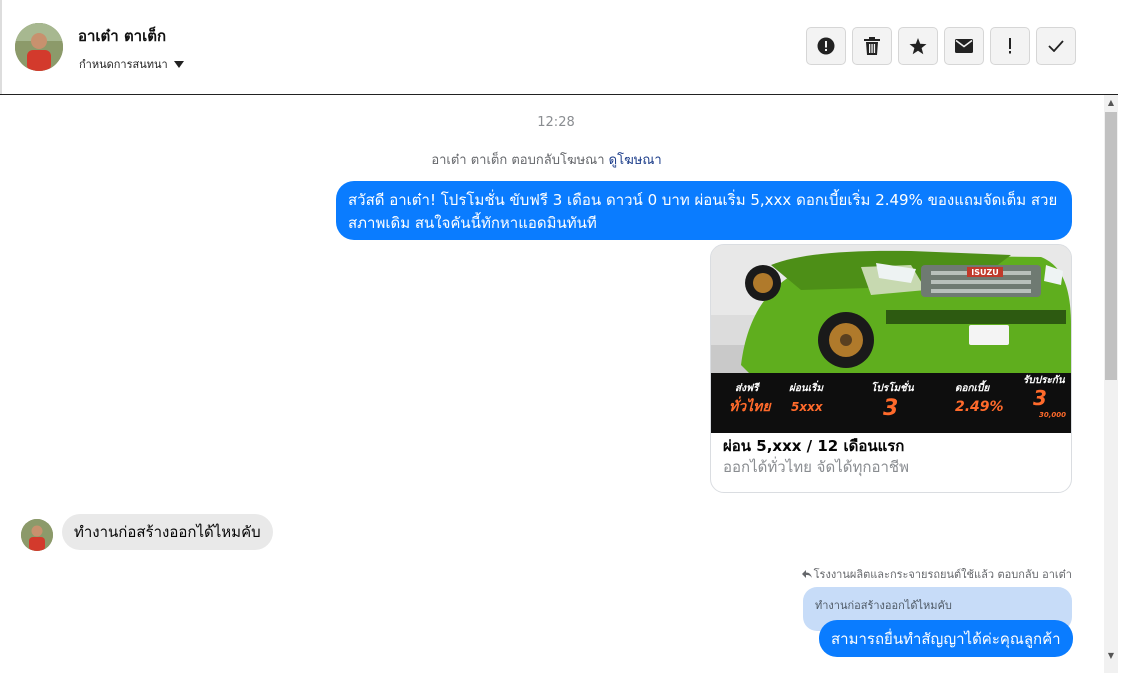 Image resolution: width=1128 pixels, height=673 pixels. What do you see at coordinates (556, 122) in the screenshot?
I see `thread-timestamp: 12:28` at bounding box center [556, 122].